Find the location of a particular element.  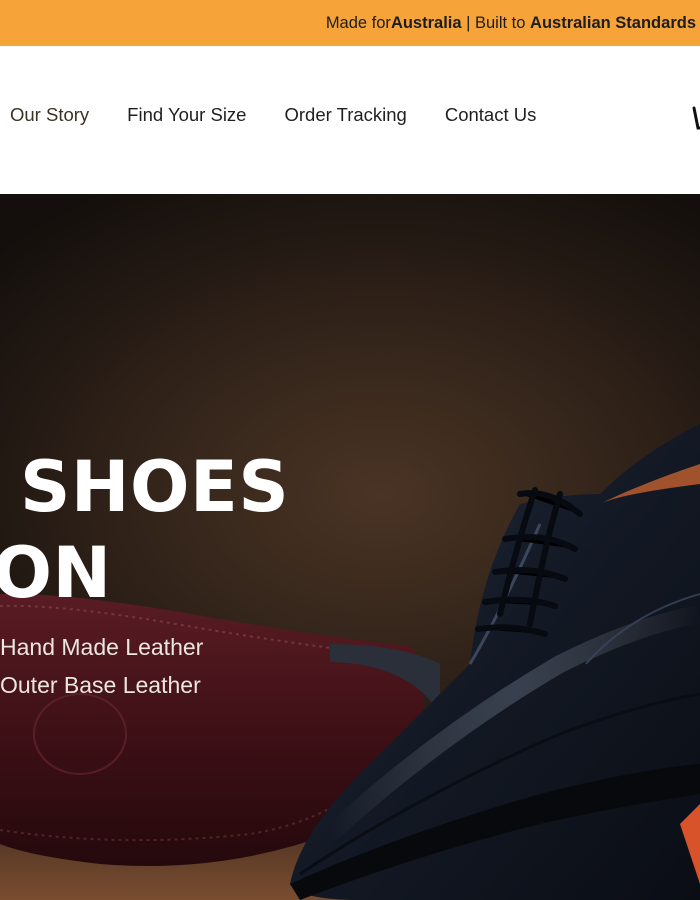

feature-hand-made-leather: Hand Made Leather is located at coordinates (102, 647).